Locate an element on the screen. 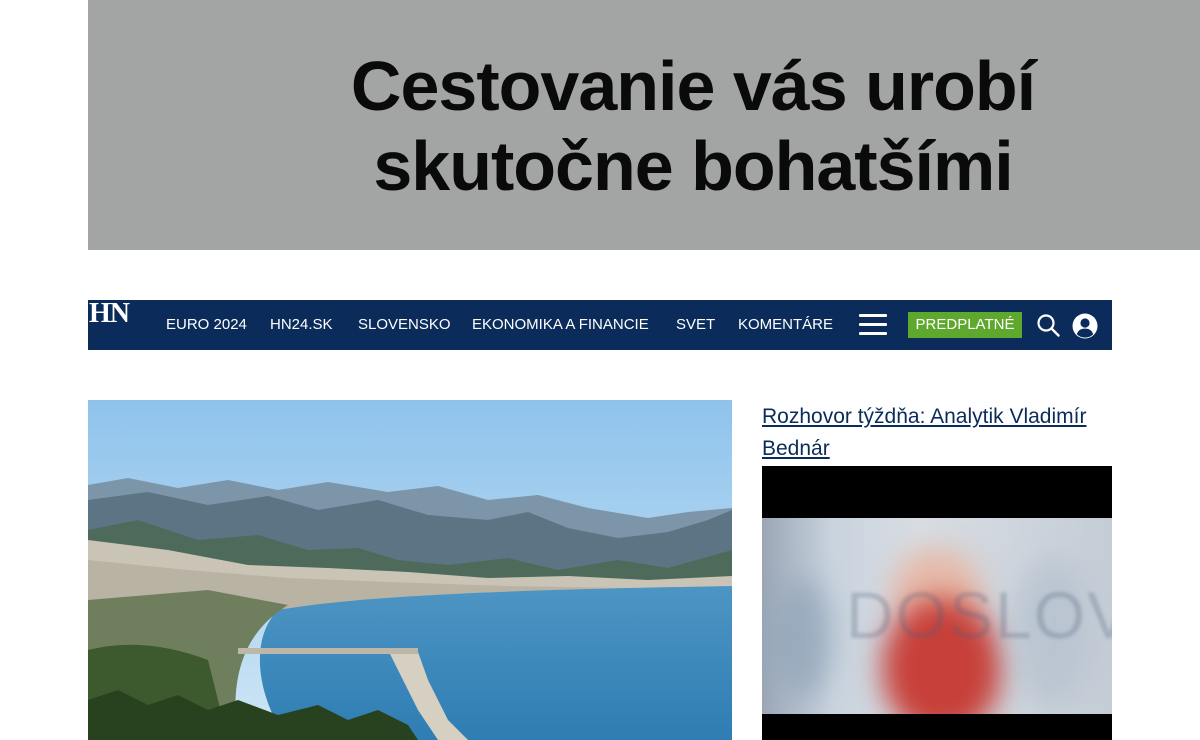 The height and width of the screenshot is (740, 1200). video-thumbnail: DOSLOVA is located at coordinates (937, 616).